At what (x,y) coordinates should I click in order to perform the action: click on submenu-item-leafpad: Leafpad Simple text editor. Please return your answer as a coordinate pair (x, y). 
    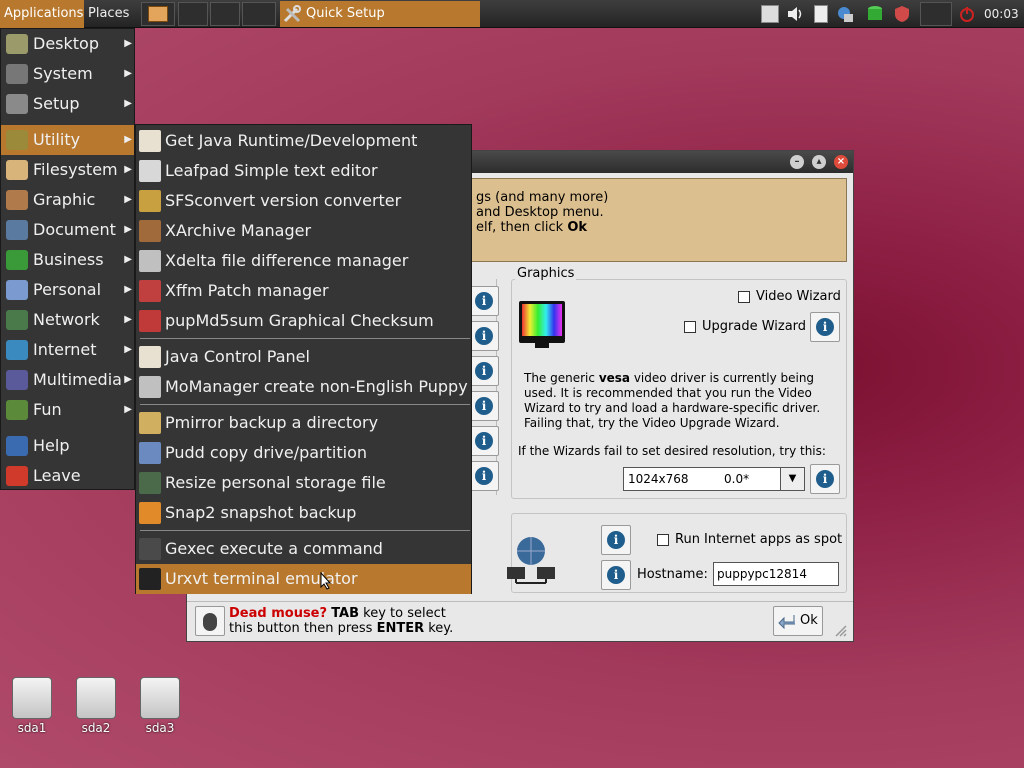
    Looking at the image, I should click on (303, 171).